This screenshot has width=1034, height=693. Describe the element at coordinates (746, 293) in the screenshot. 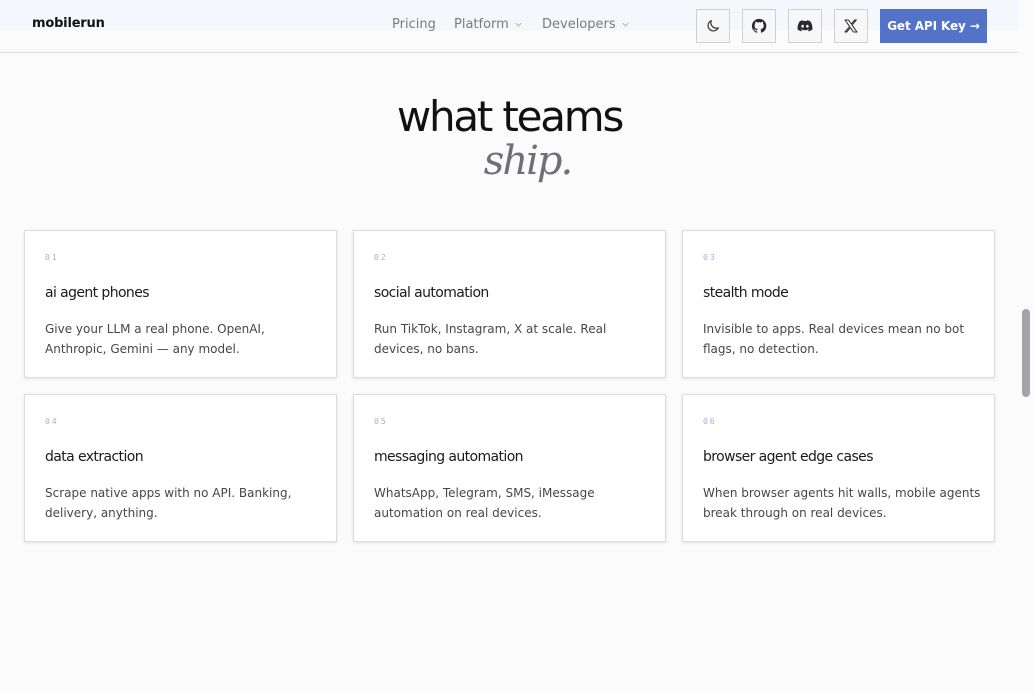

I see `card-title: stealth mode` at that location.